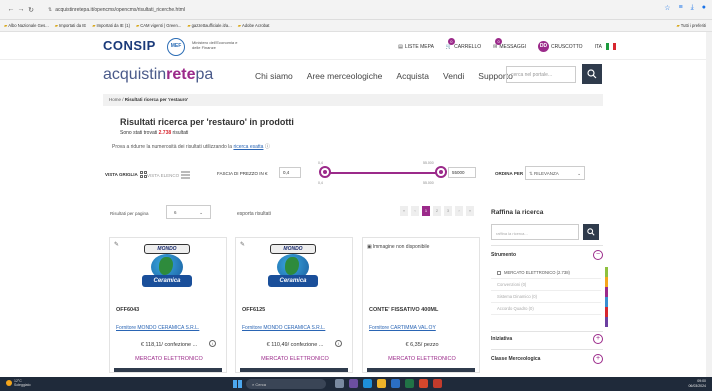 The height and width of the screenshot is (391, 712). I want to click on breadcrumb-home: Home, so click(115, 99).